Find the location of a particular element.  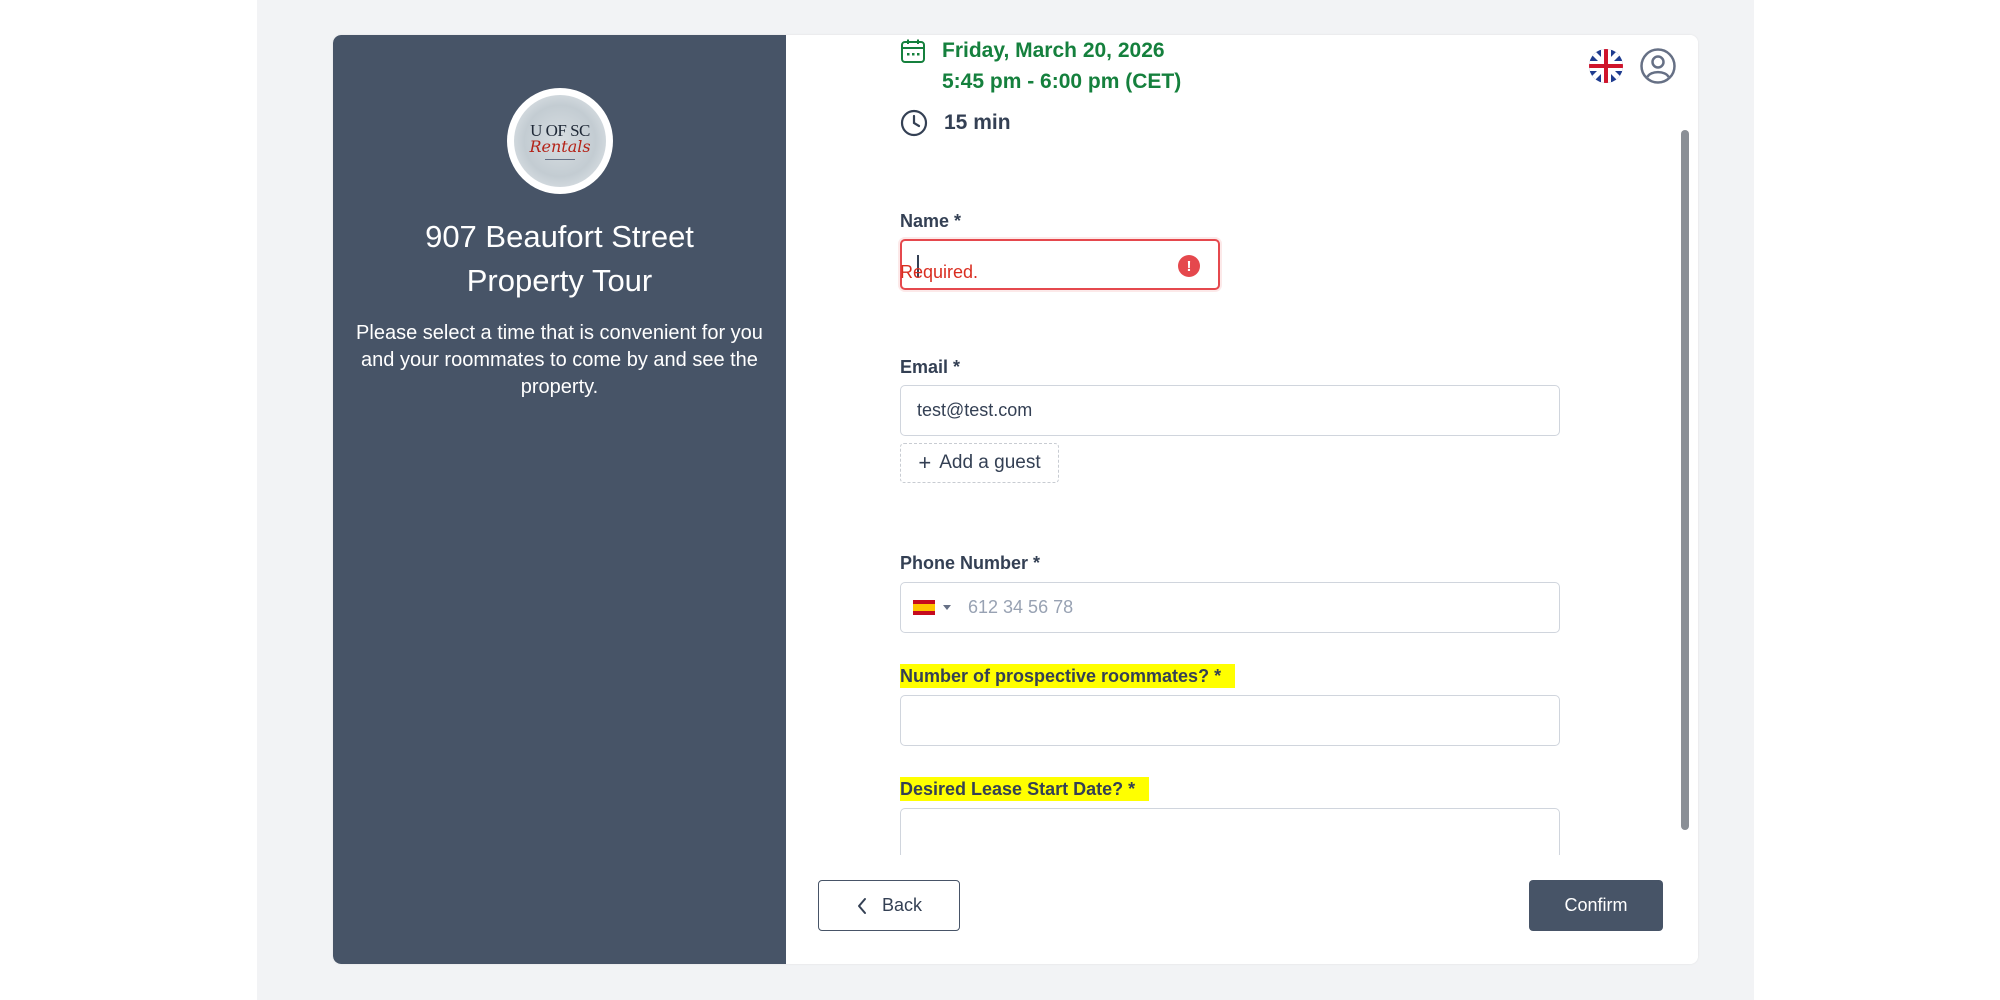

phone-input: 612 34 56 78 is located at coordinates (1230, 607).